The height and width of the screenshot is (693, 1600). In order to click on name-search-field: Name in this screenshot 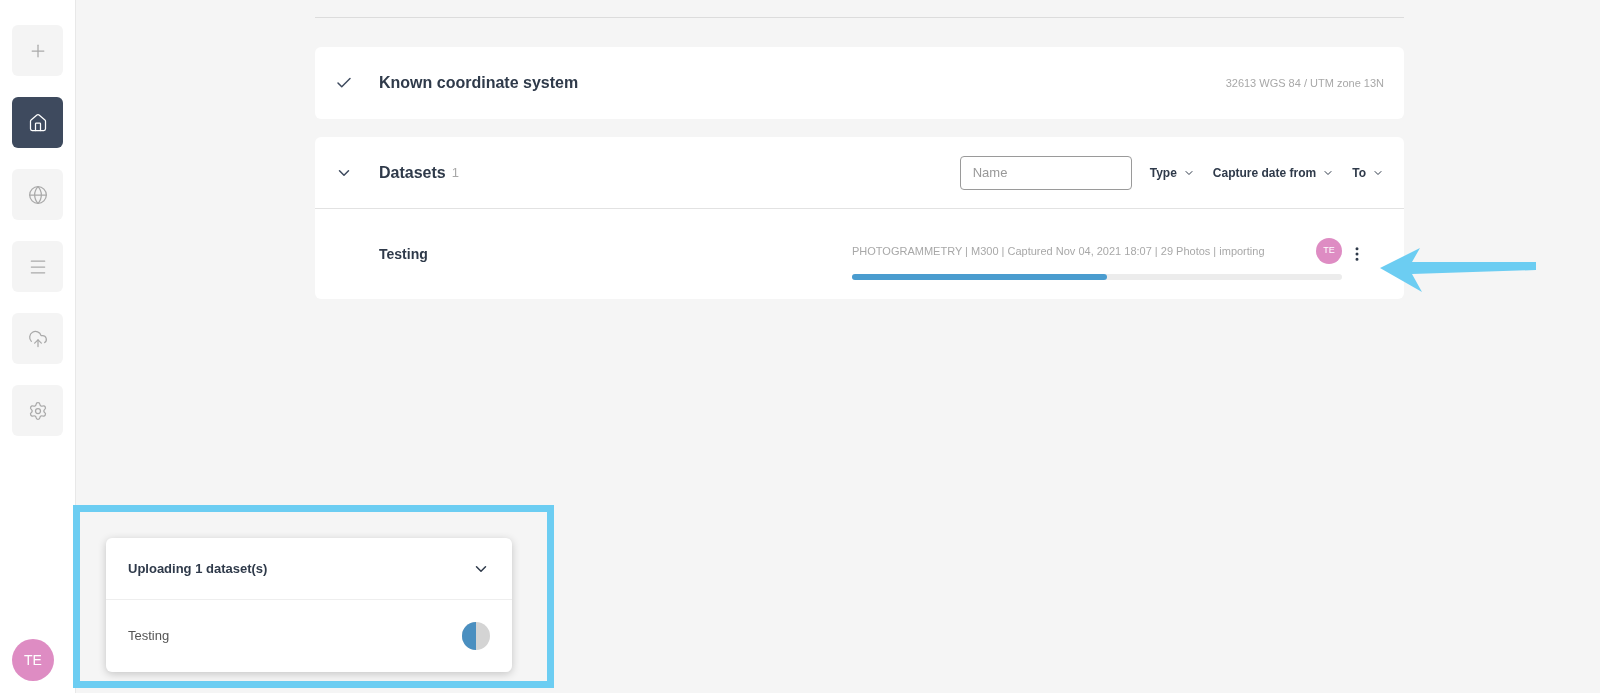, I will do `click(1045, 172)`.